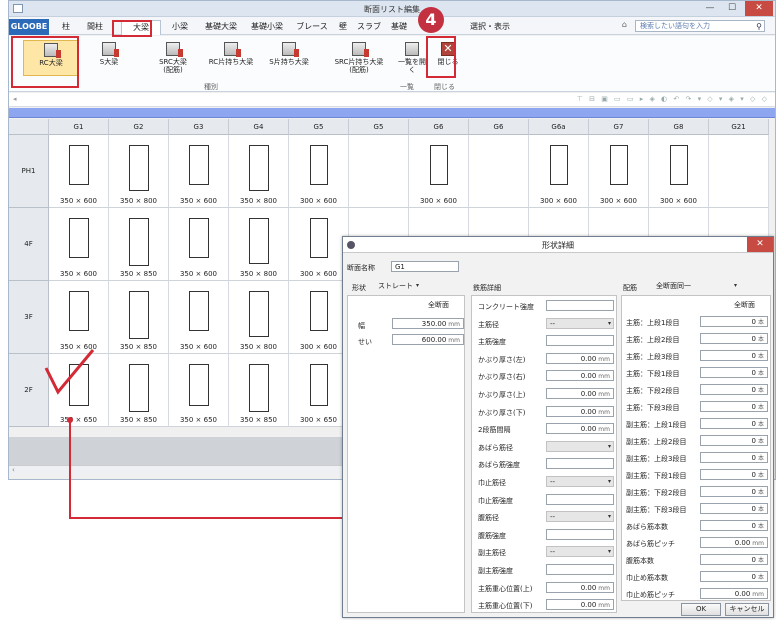  I want to click on height-input: 600.00 mm, so click(428, 339).